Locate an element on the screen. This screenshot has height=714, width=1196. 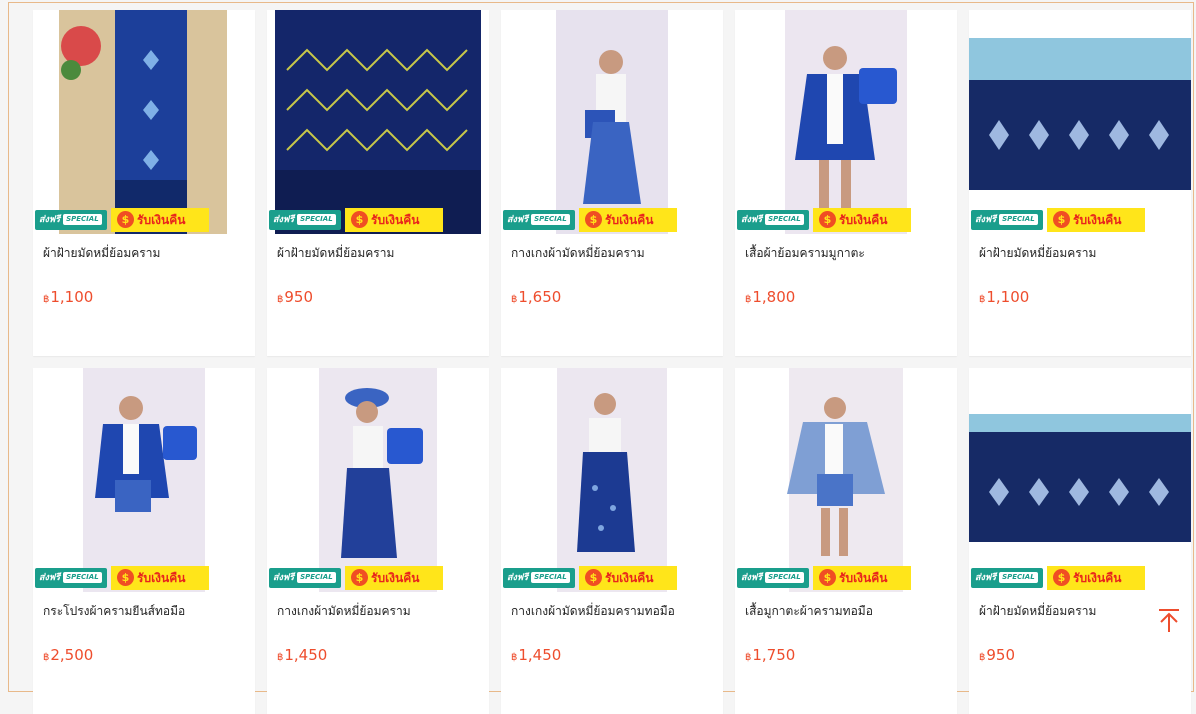
model-jacket-photo is located at coordinates (846, 122).